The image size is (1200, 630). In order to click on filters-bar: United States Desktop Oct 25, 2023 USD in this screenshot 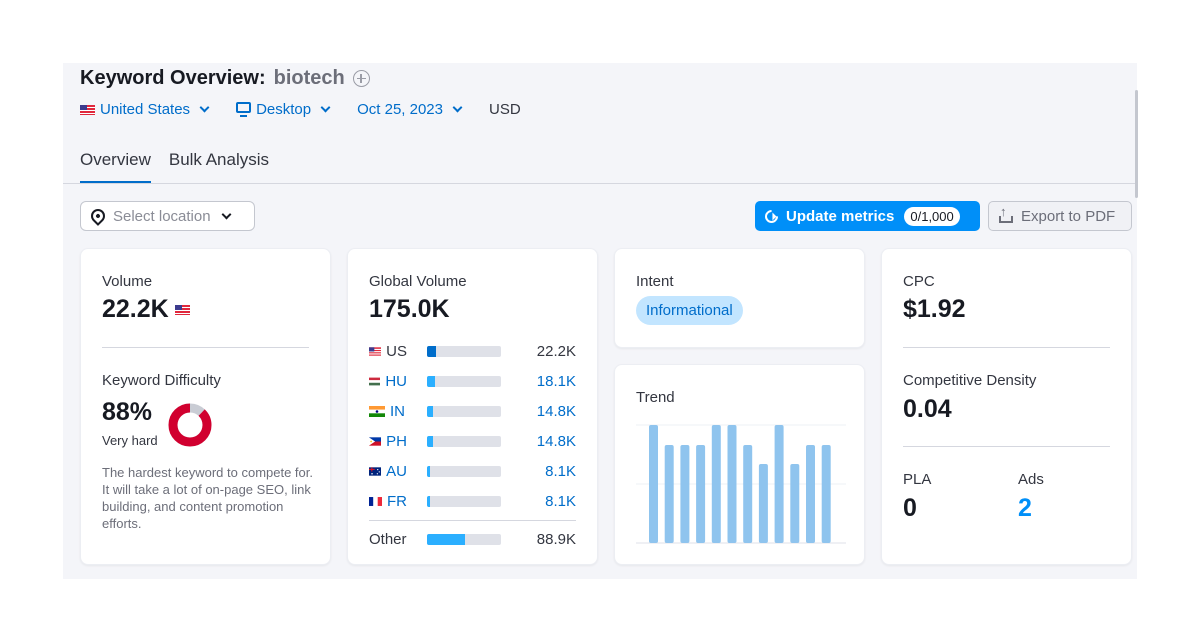, I will do `click(300, 109)`.